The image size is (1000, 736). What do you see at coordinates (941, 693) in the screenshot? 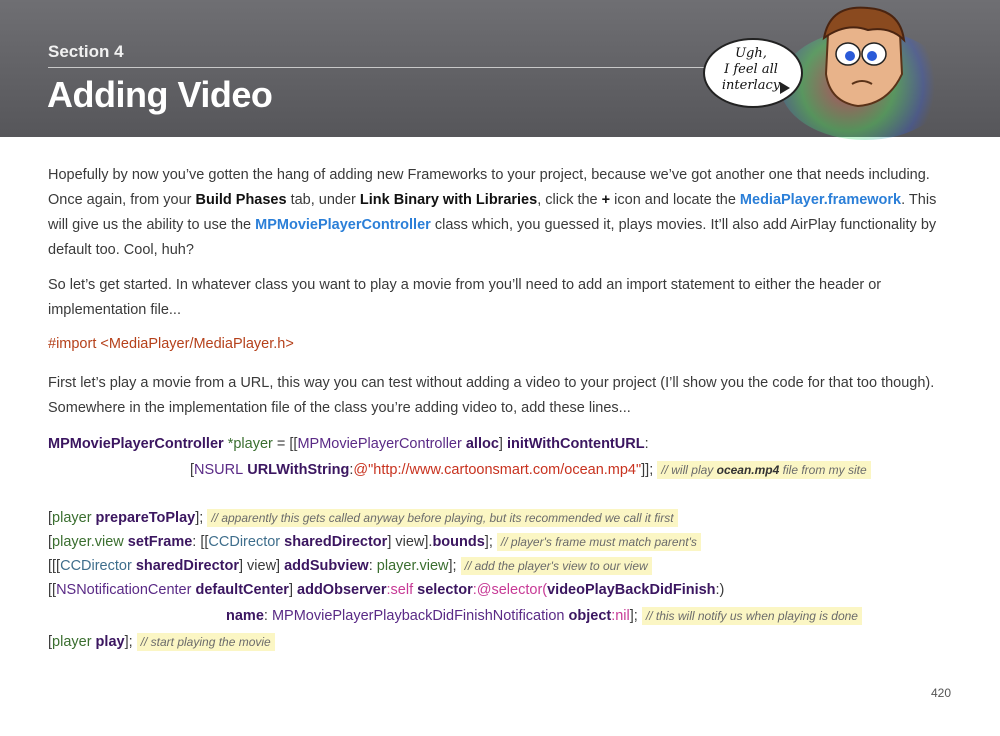
I see `page-number: 420` at bounding box center [941, 693].